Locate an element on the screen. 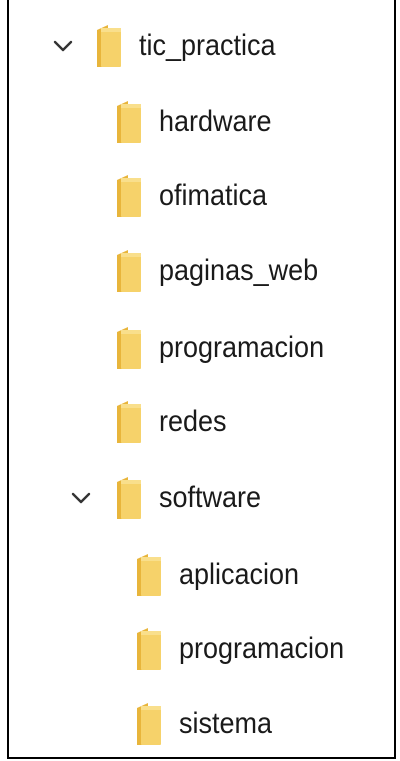 The height and width of the screenshot is (761, 400). tree-item-label: redes is located at coordinates (193, 421).